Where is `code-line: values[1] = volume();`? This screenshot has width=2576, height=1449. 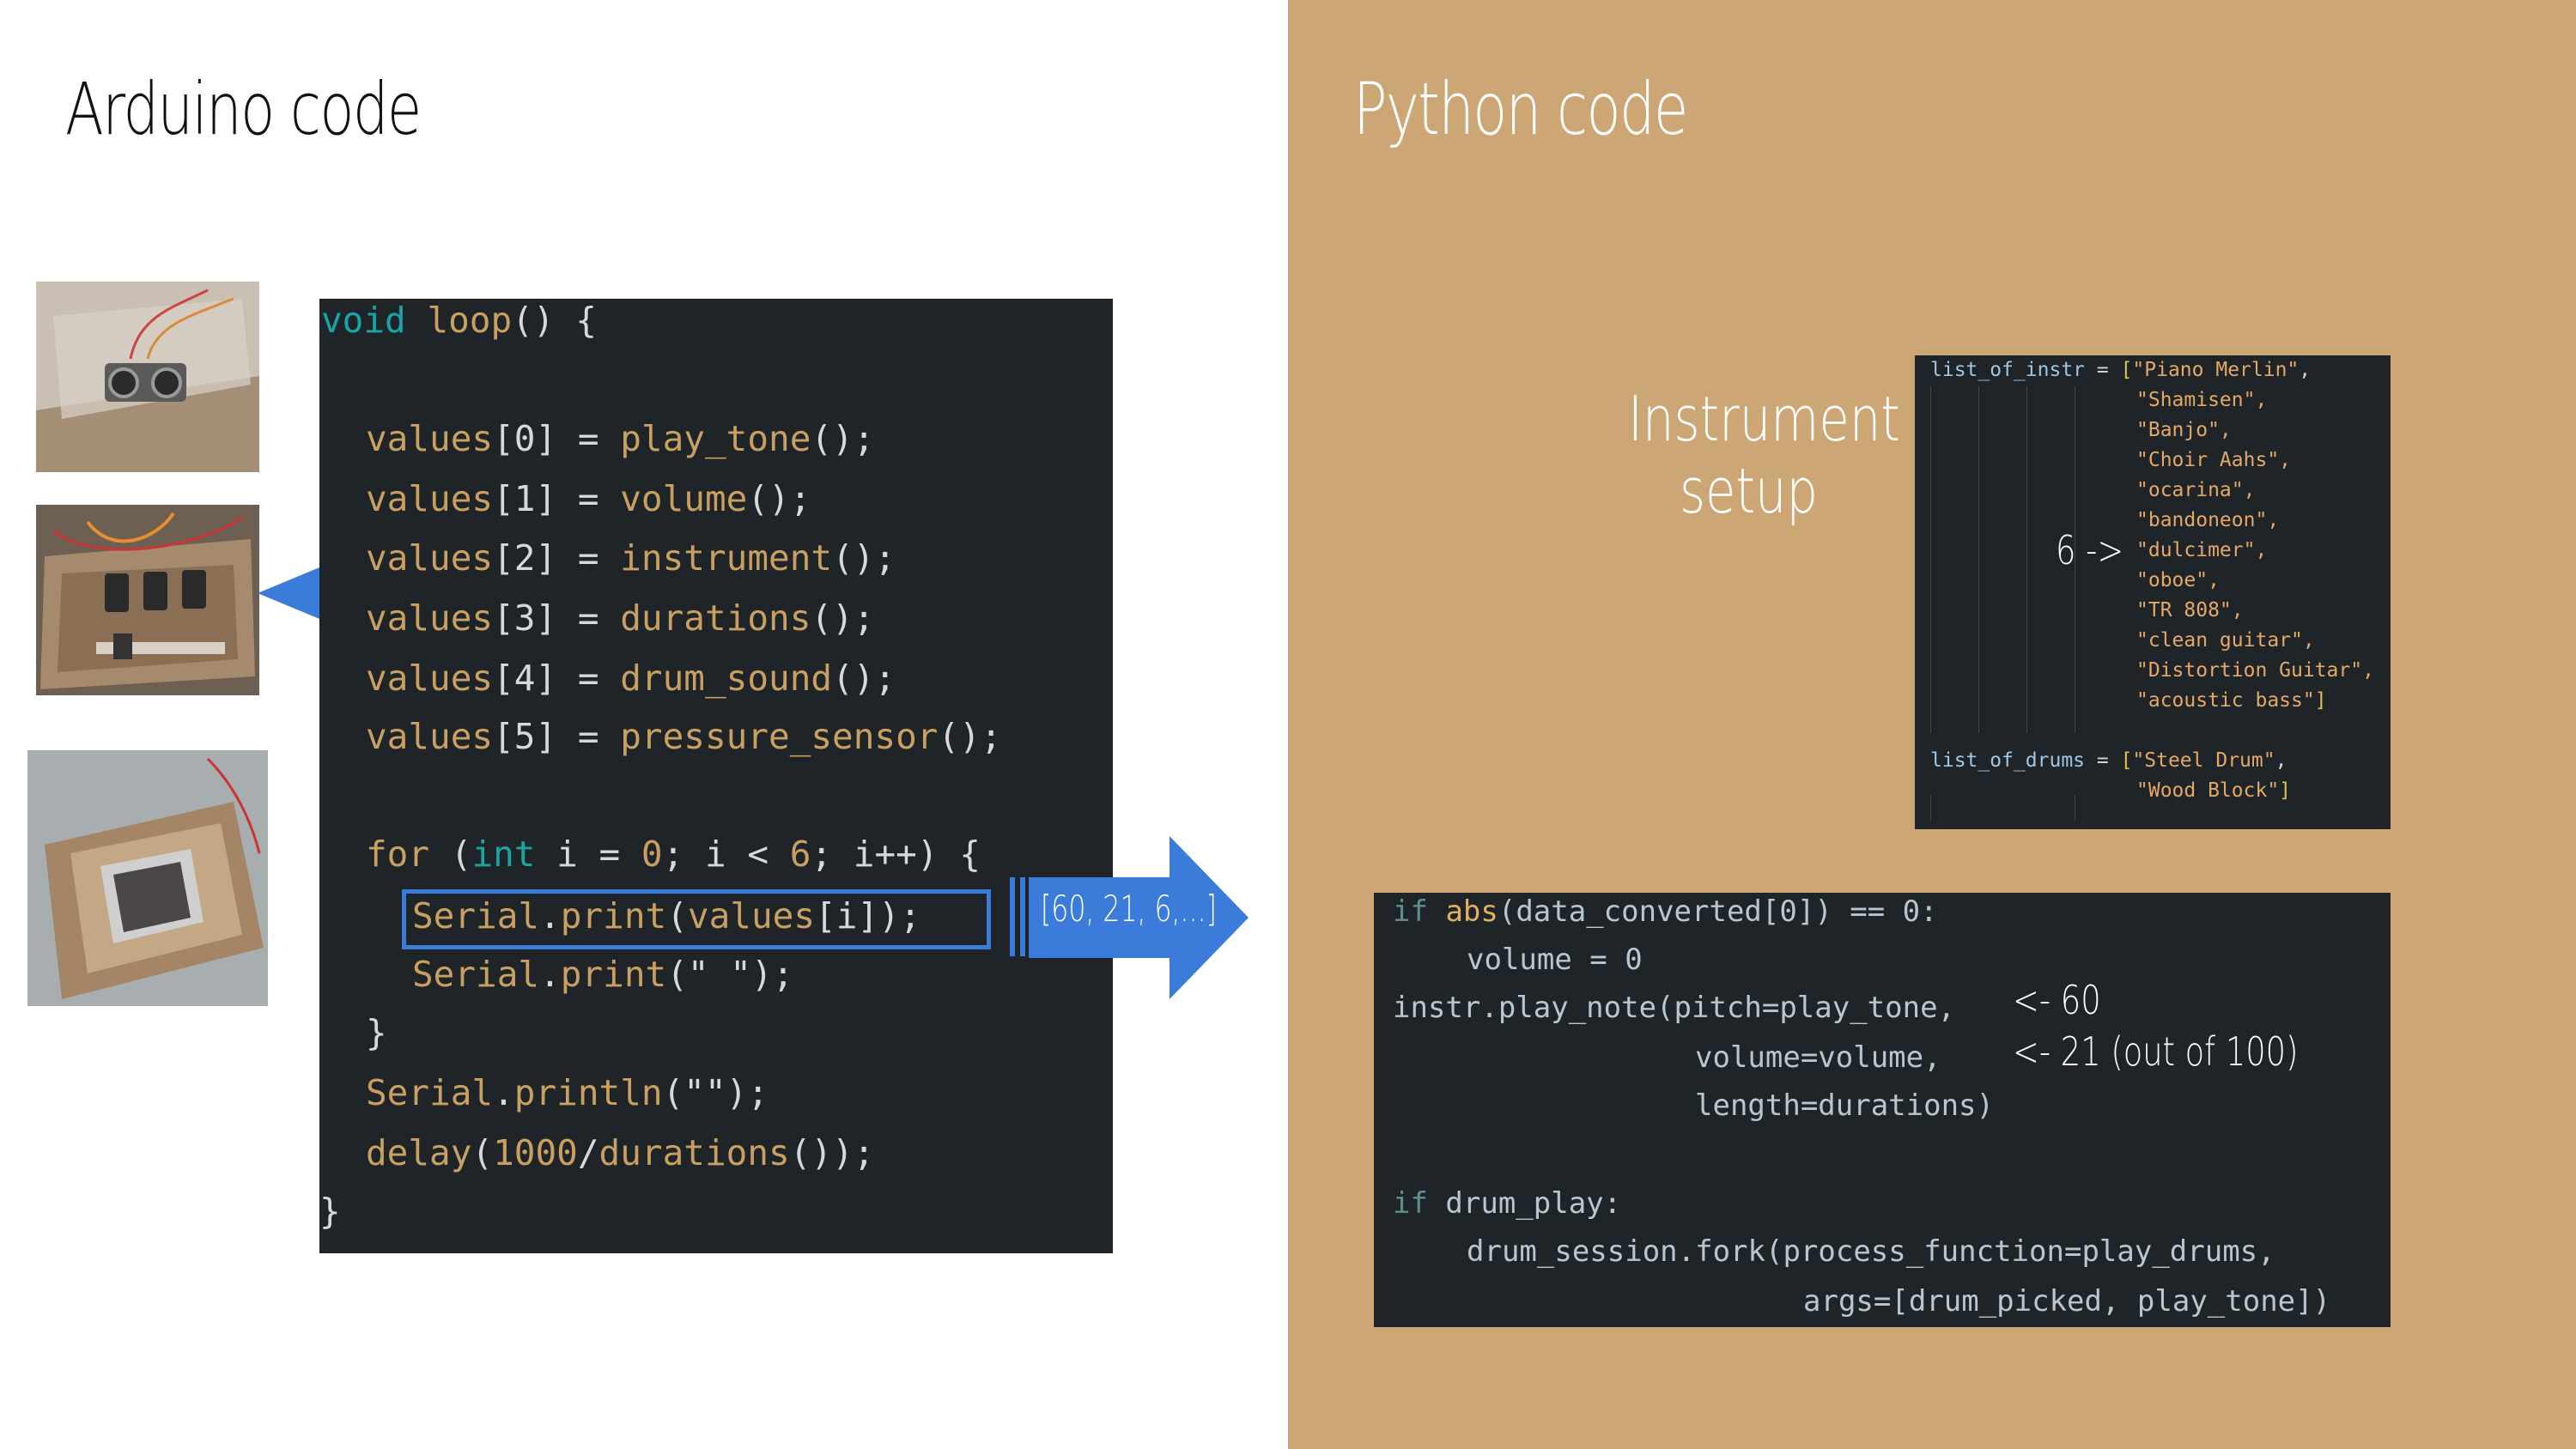
code-line: values[1] = volume(); is located at coordinates (588, 498).